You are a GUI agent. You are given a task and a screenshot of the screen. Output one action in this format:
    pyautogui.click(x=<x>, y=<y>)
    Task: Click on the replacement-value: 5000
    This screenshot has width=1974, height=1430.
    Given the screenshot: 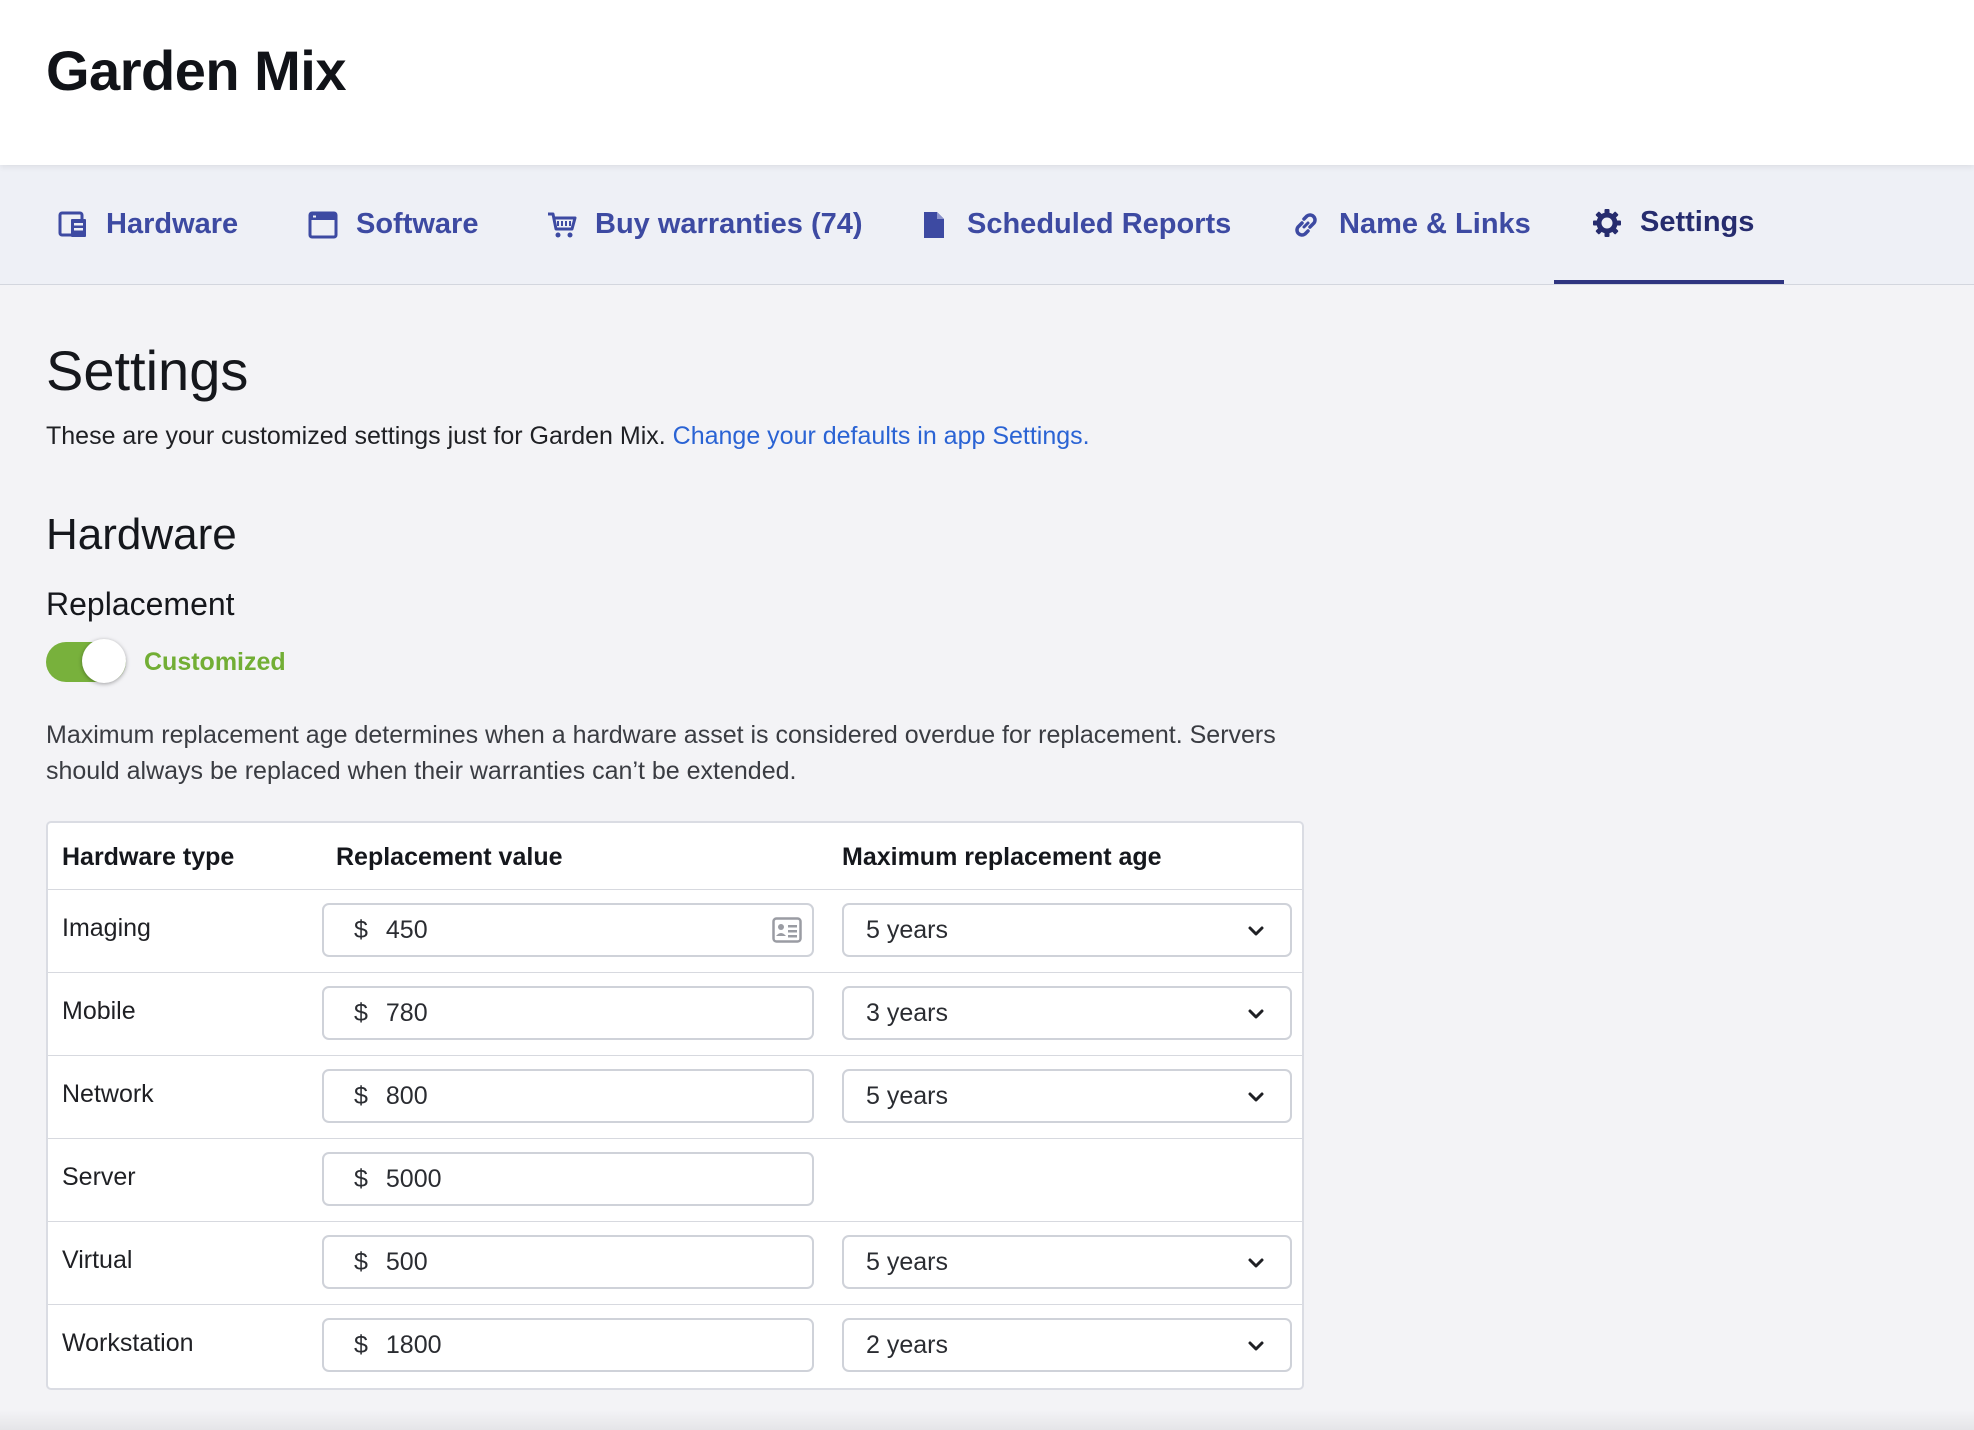 What is the action you would take?
    pyautogui.click(x=413, y=1178)
    